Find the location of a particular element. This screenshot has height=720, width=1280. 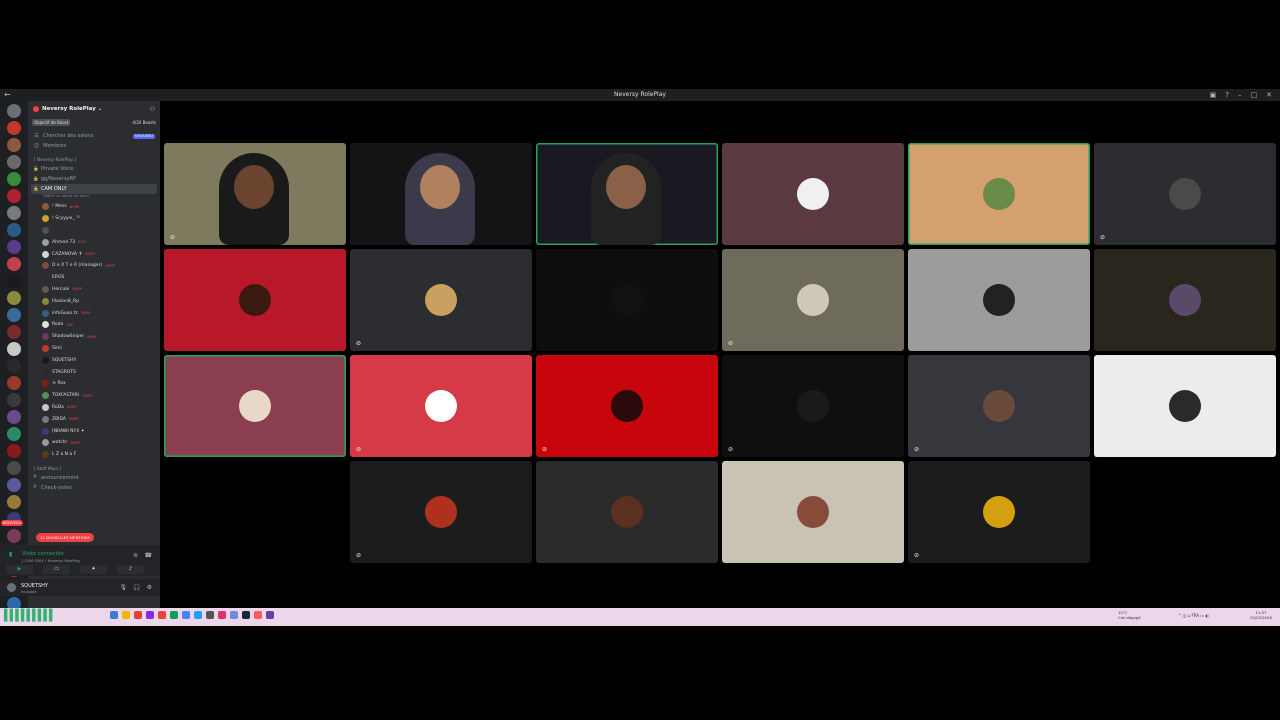

weather-widget: 10°C Ciel dégagé is located at coordinates (1129, 615).